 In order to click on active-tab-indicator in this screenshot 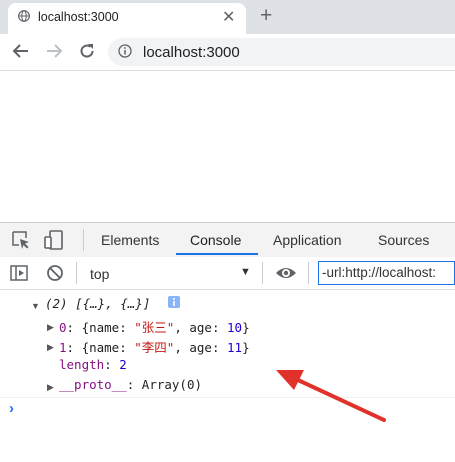, I will do `click(217, 254)`.